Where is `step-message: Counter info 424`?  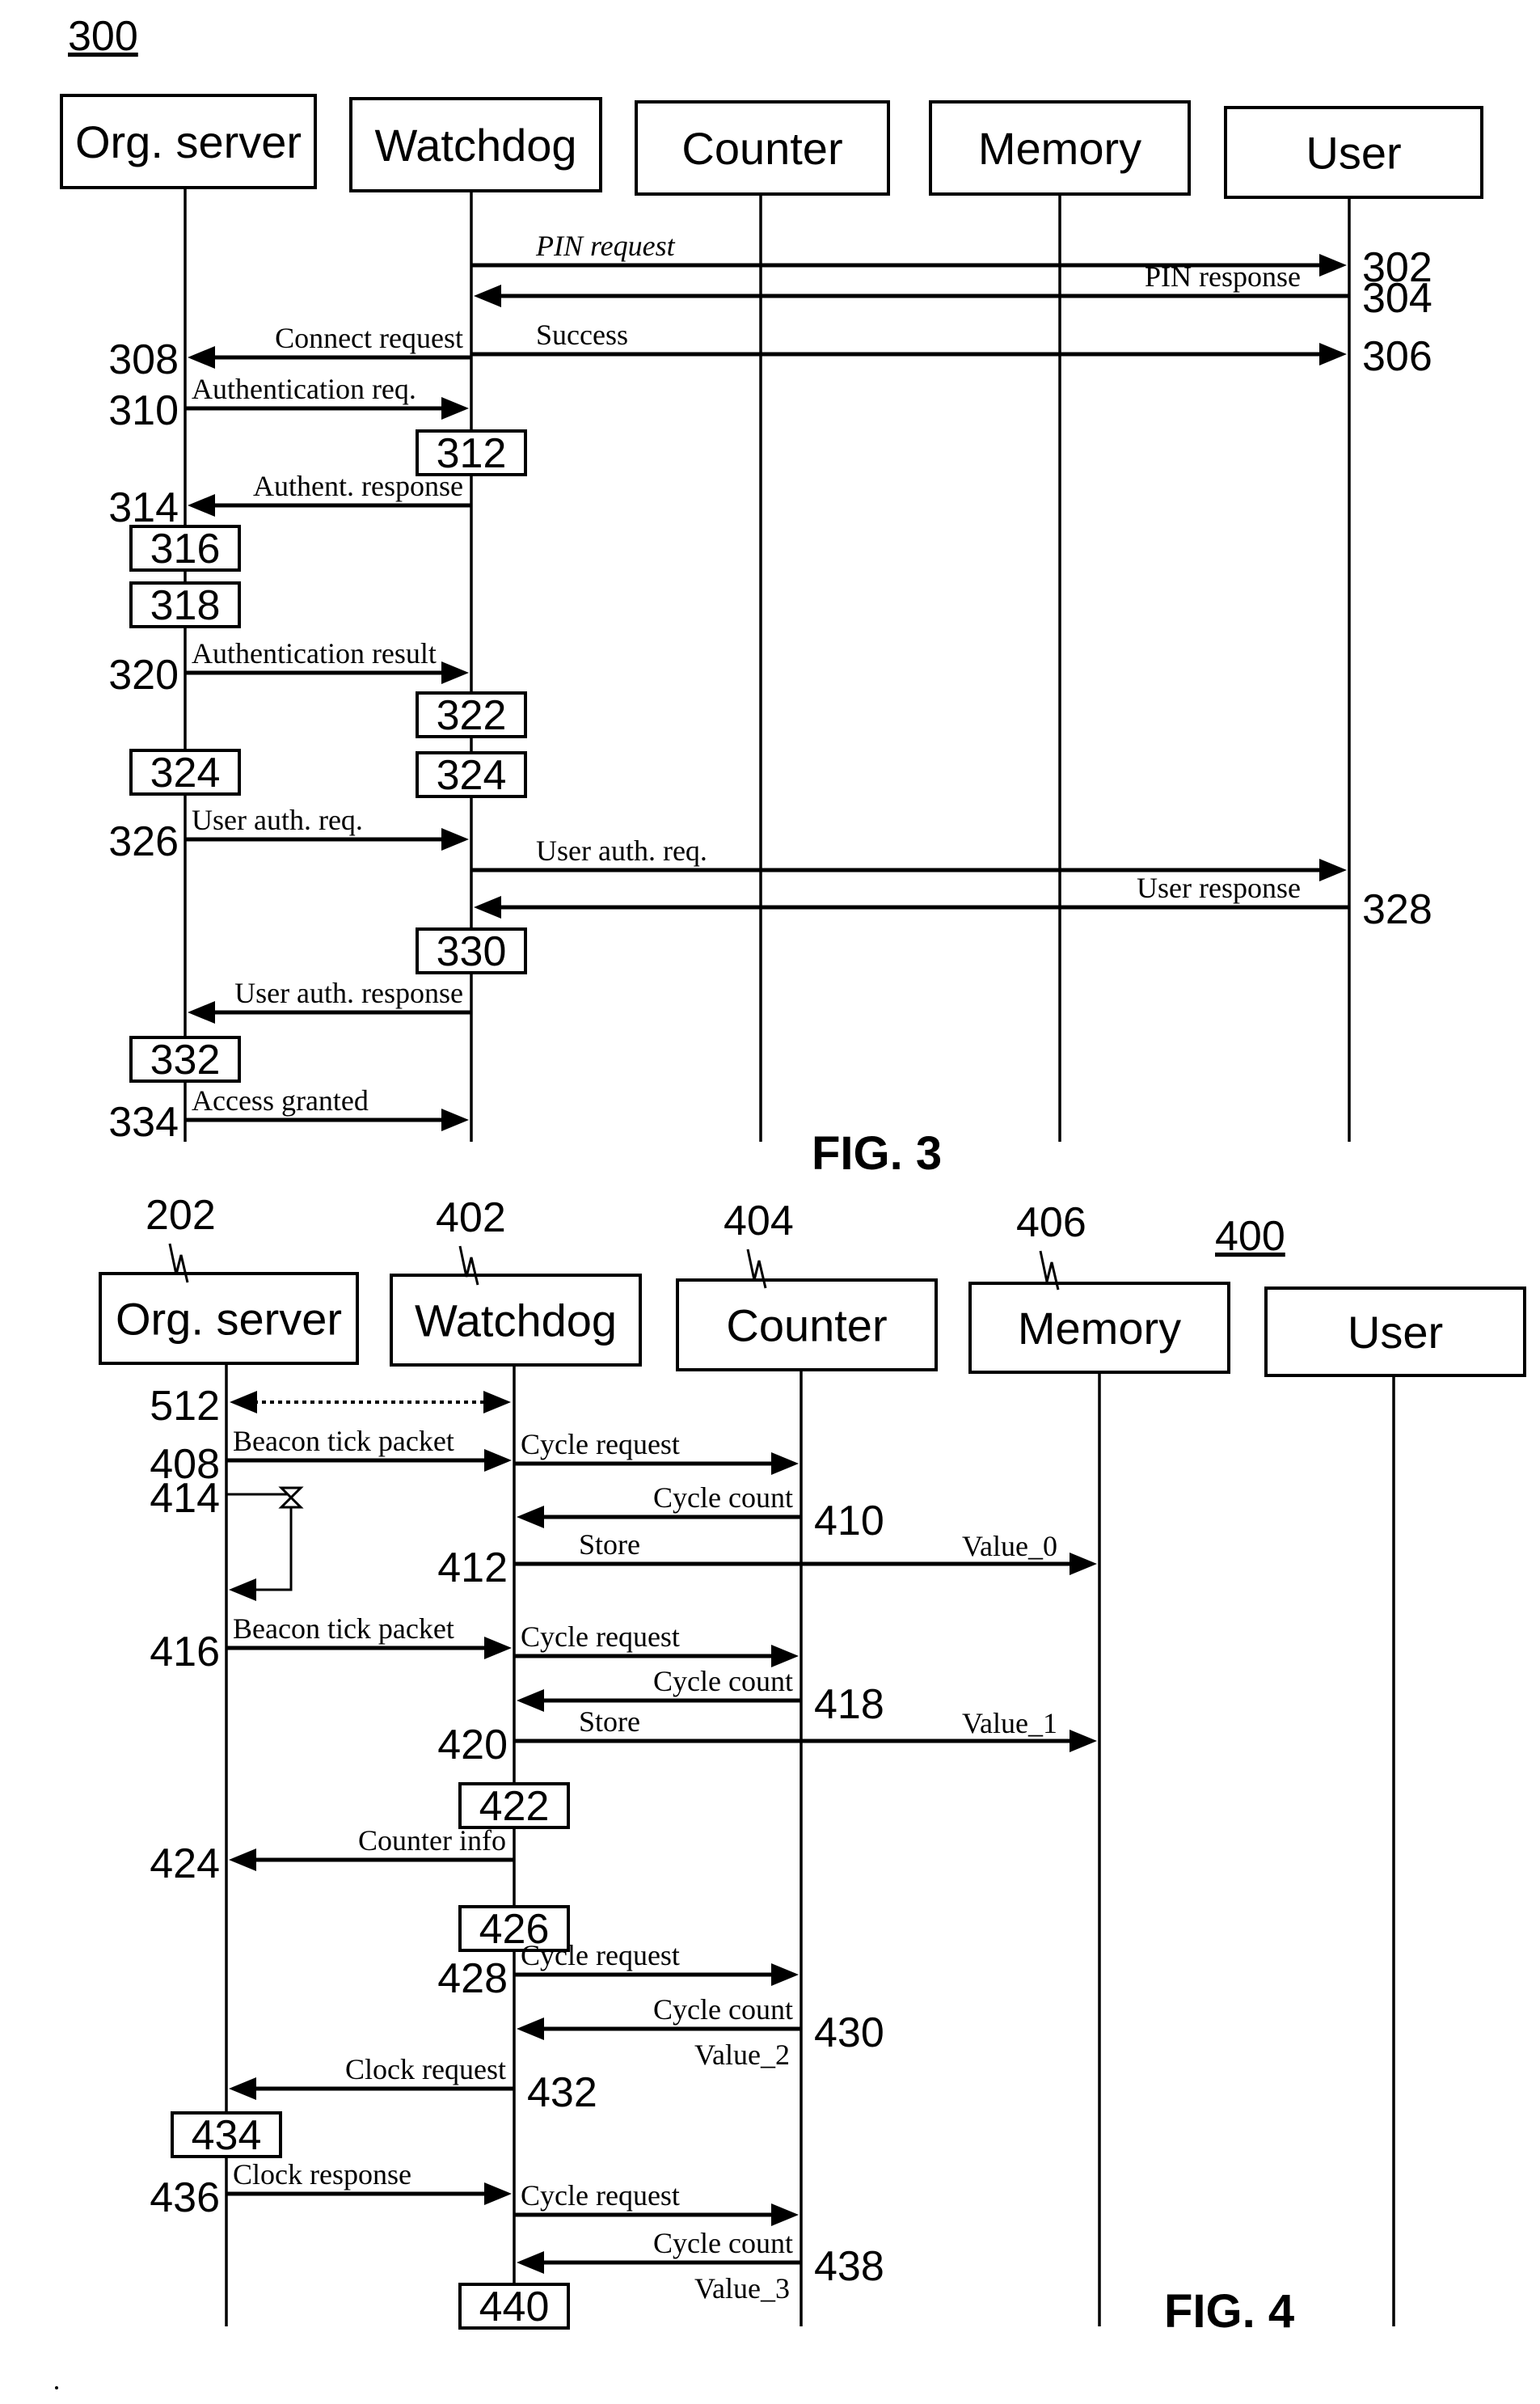 step-message: Counter info 424 is located at coordinates (332, 1855).